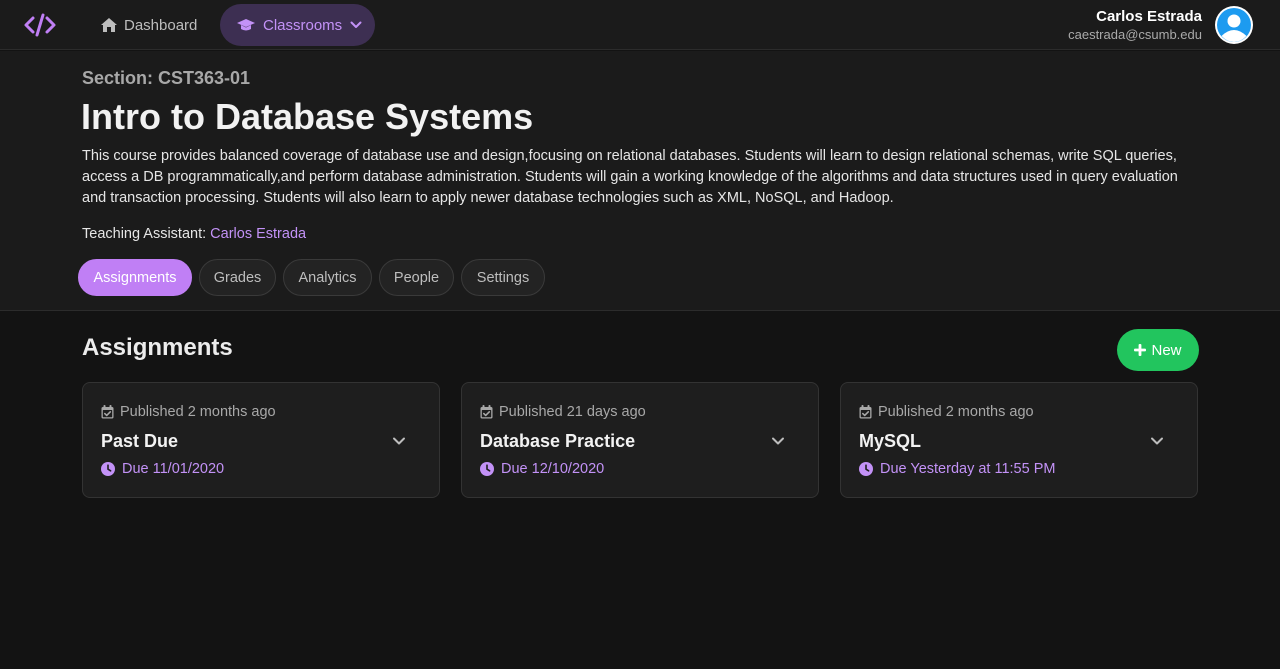 The image size is (1280, 669). I want to click on avatar, so click(1234, 25).